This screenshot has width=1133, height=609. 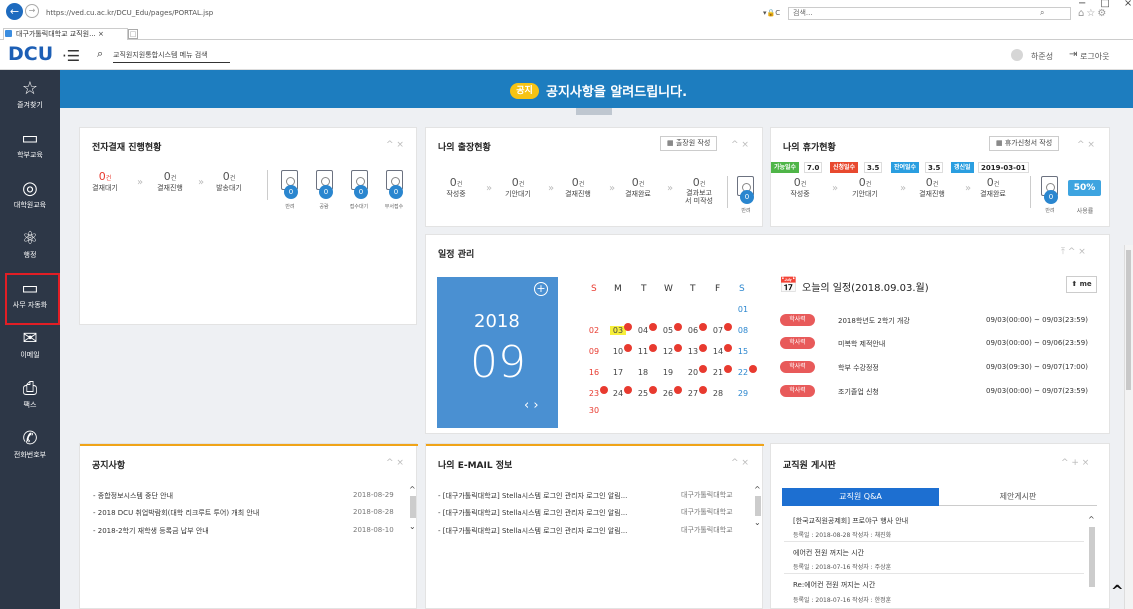 What do you see at coordinates (771, 13) in the screenshot?
I see `address-bar-icons: ▾🔒C` at bounding box center [771, 13].